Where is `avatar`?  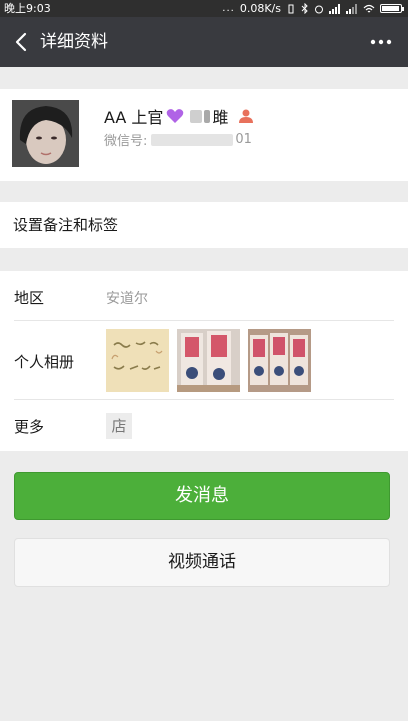
avatar is located at coordinates (45, 133).